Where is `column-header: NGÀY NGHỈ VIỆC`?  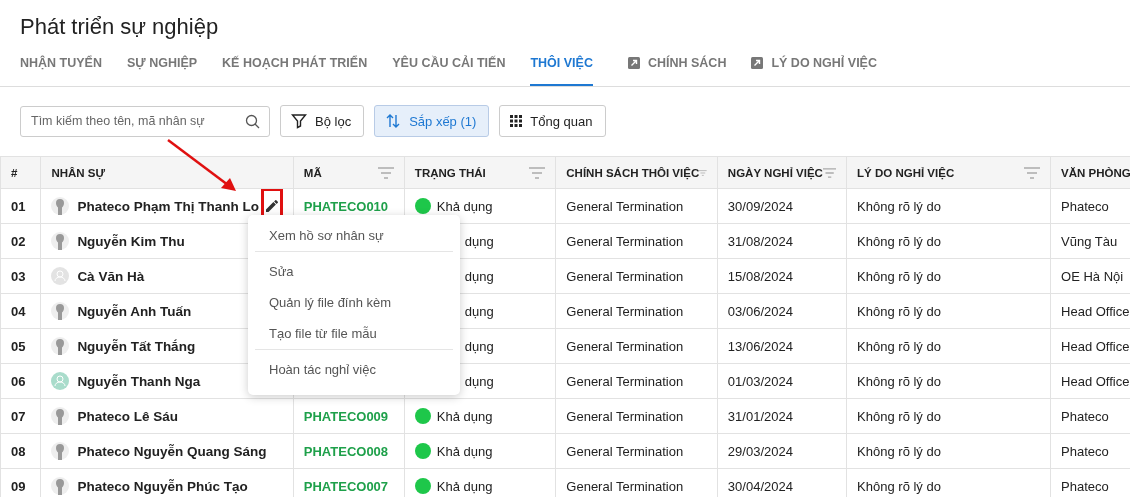
column-header: NGÀY NGHỈ VIỆC is located at coordinates (782, 172).